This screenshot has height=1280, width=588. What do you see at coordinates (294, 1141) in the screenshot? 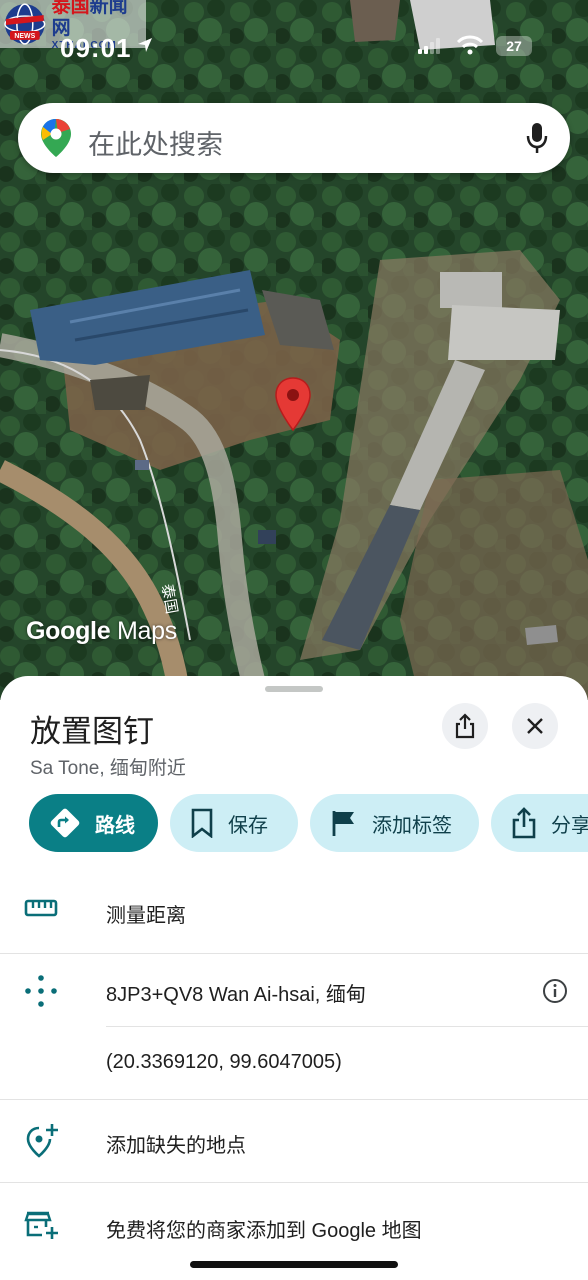
I see `add-missing-place-row: 添加缺失的地点` at bounding box center [294, 1141].